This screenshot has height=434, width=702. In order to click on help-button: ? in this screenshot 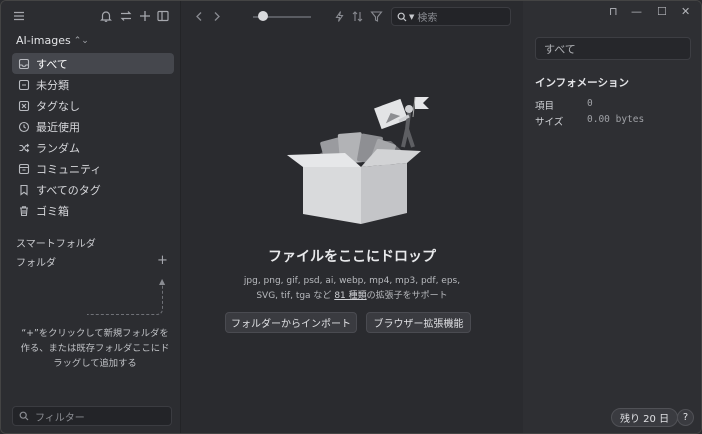, I will do `click(685, 417)`.